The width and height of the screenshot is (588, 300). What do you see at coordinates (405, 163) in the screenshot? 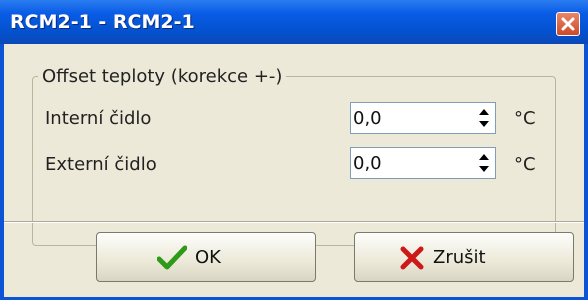
I see `external-sensor-input` at bounding box center [405, 163].